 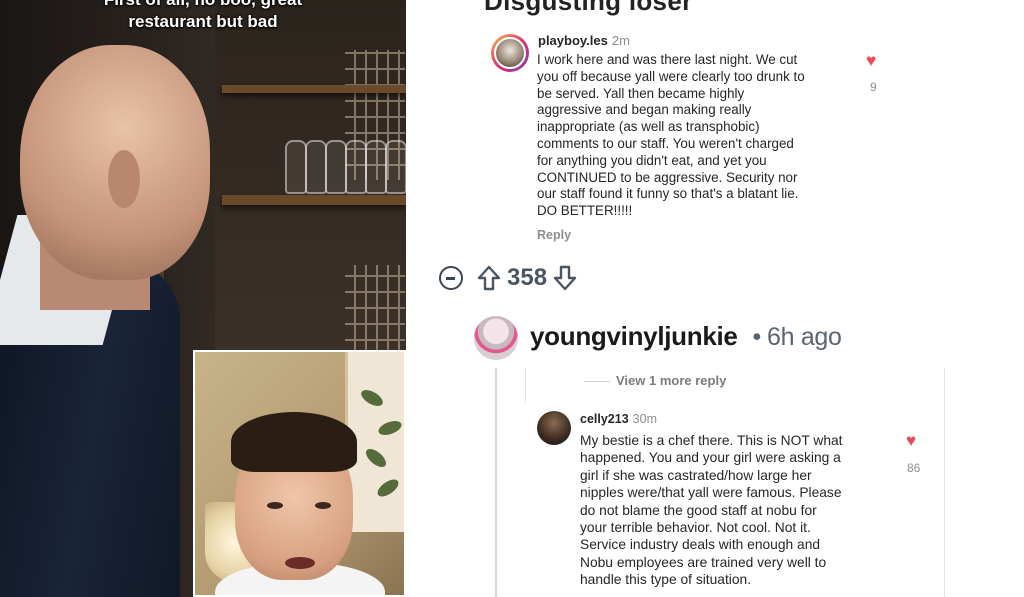 I want to click on comment-2-like-count: 86, so click(x=914, y=468).